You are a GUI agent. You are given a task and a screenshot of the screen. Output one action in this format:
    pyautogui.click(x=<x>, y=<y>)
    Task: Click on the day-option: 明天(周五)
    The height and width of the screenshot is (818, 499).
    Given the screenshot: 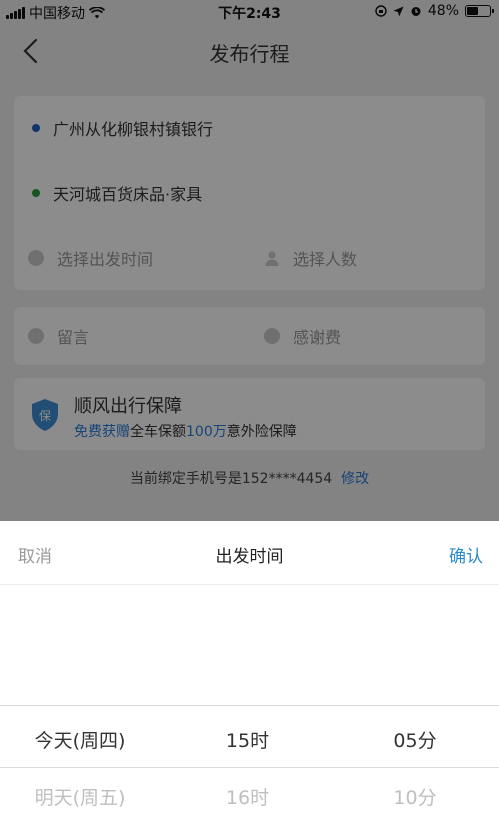 What is the action you would take?
    pyautogui.click(x=80, y=796)
    